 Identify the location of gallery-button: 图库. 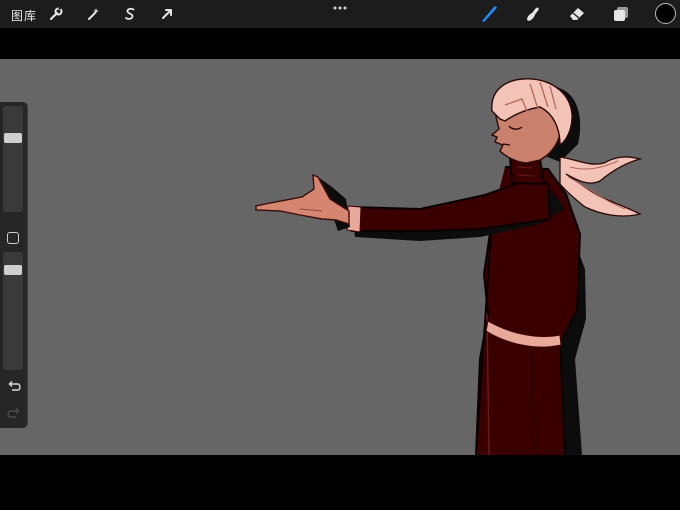
(24, 15).